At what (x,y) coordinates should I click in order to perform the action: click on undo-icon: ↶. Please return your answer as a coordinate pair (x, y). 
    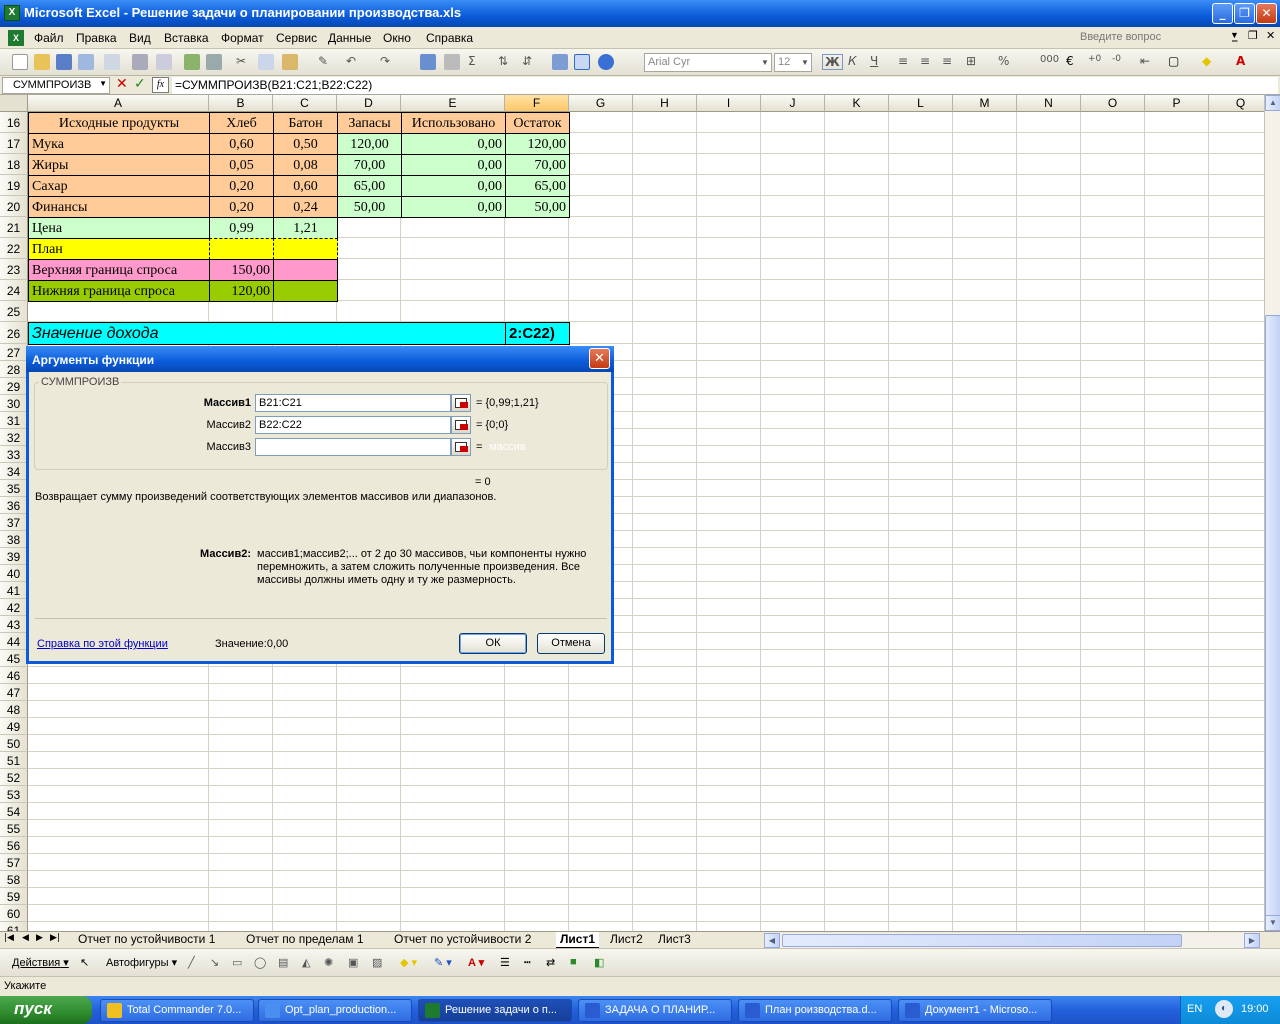
    Looking at the image, I should click on (351, 61).